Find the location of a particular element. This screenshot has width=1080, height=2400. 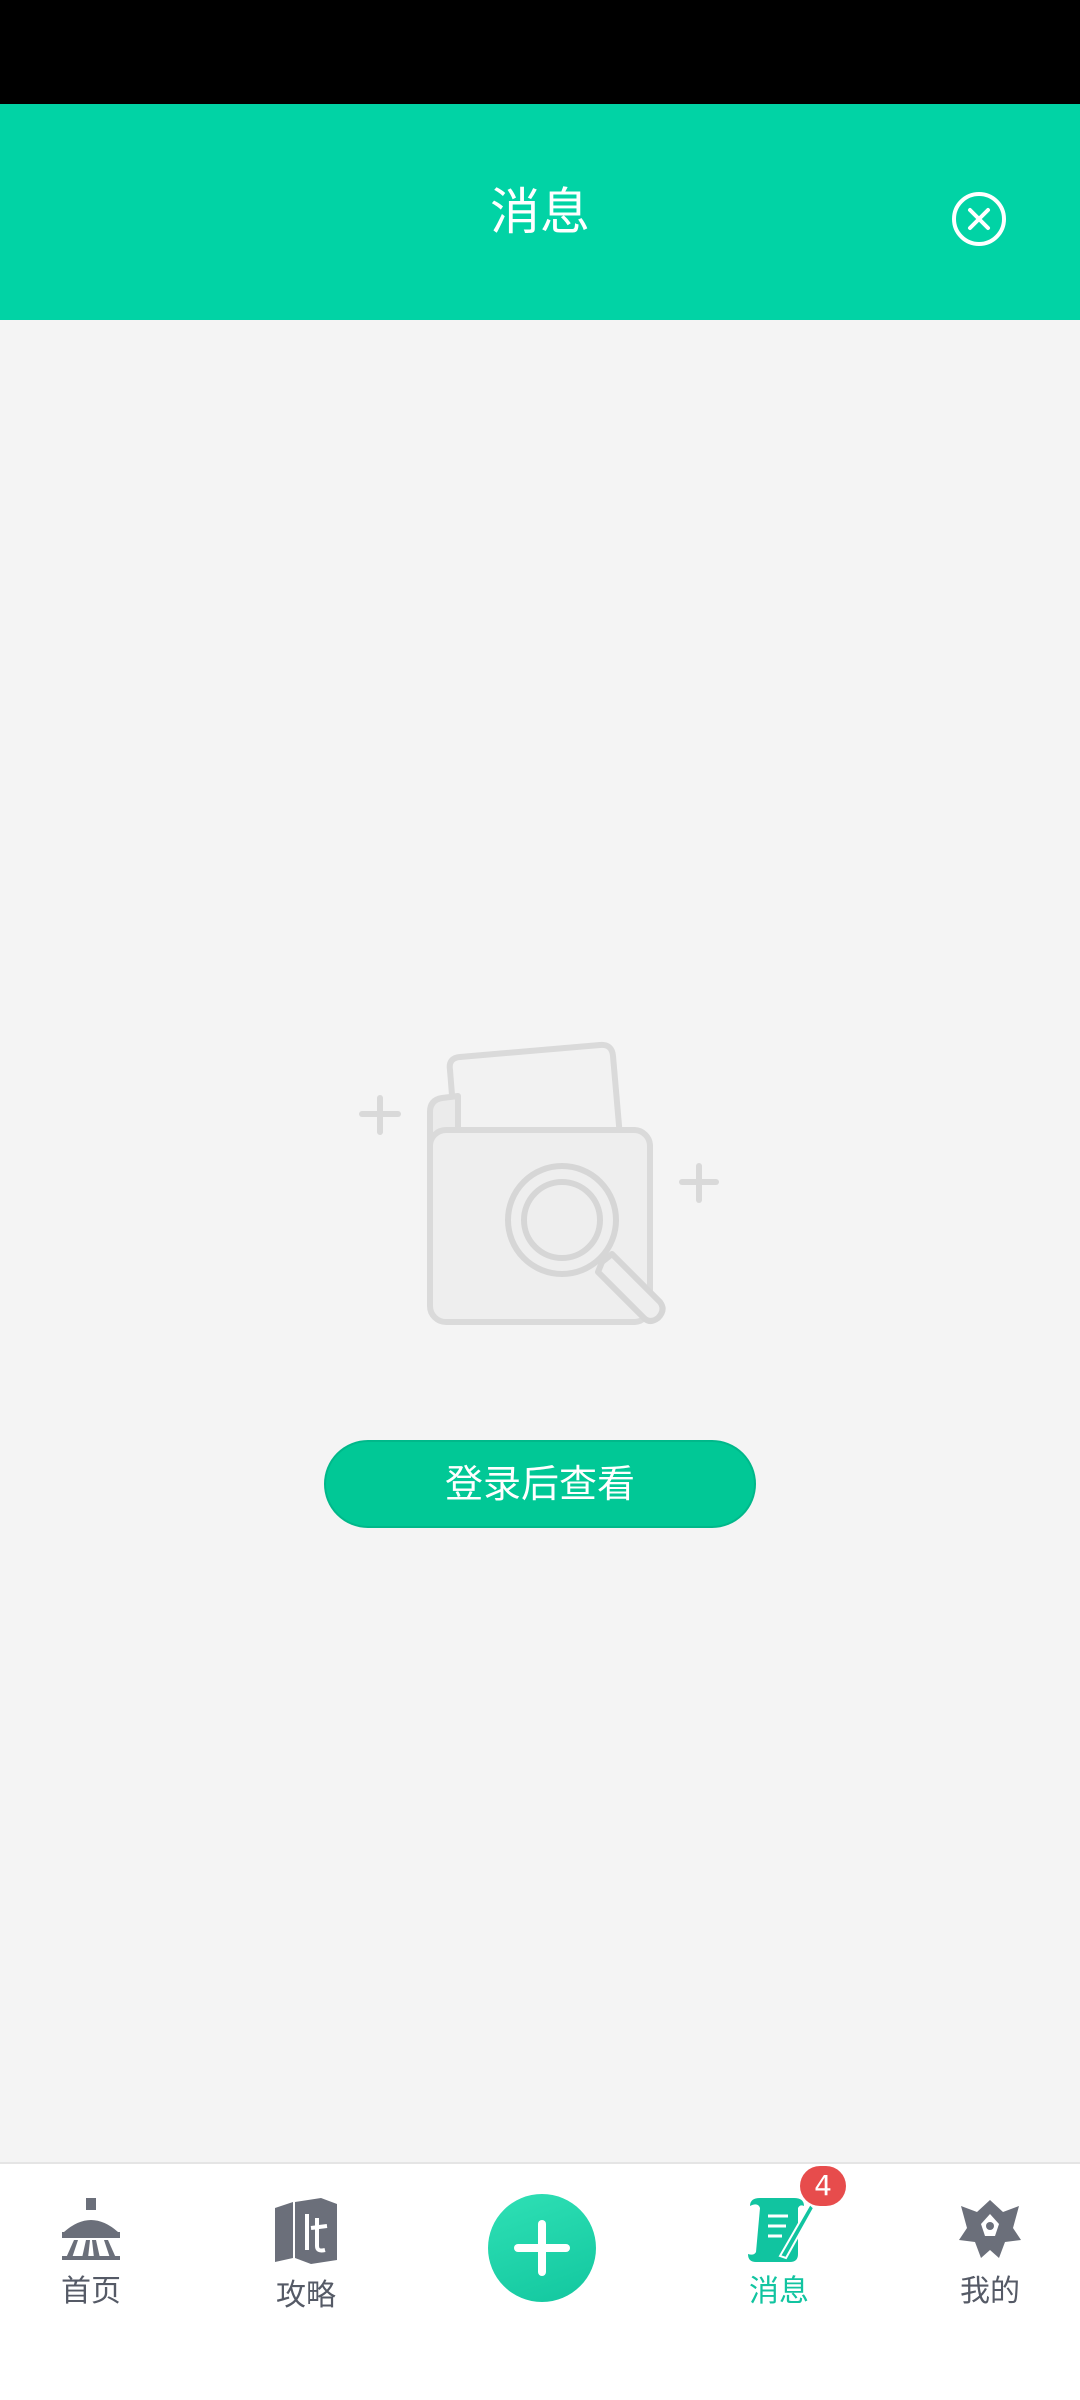

tab-mine-label: 我的 is located at coordinates (990, 2291).